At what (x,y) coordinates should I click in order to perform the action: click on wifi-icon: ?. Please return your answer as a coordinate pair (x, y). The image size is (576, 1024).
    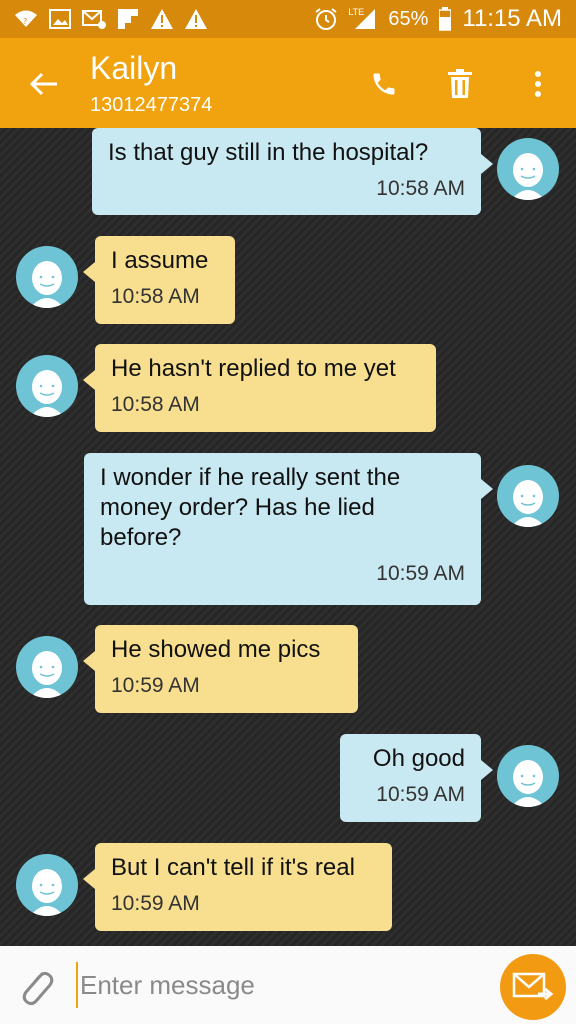
    Looking at the image, I should click on (26, 19).